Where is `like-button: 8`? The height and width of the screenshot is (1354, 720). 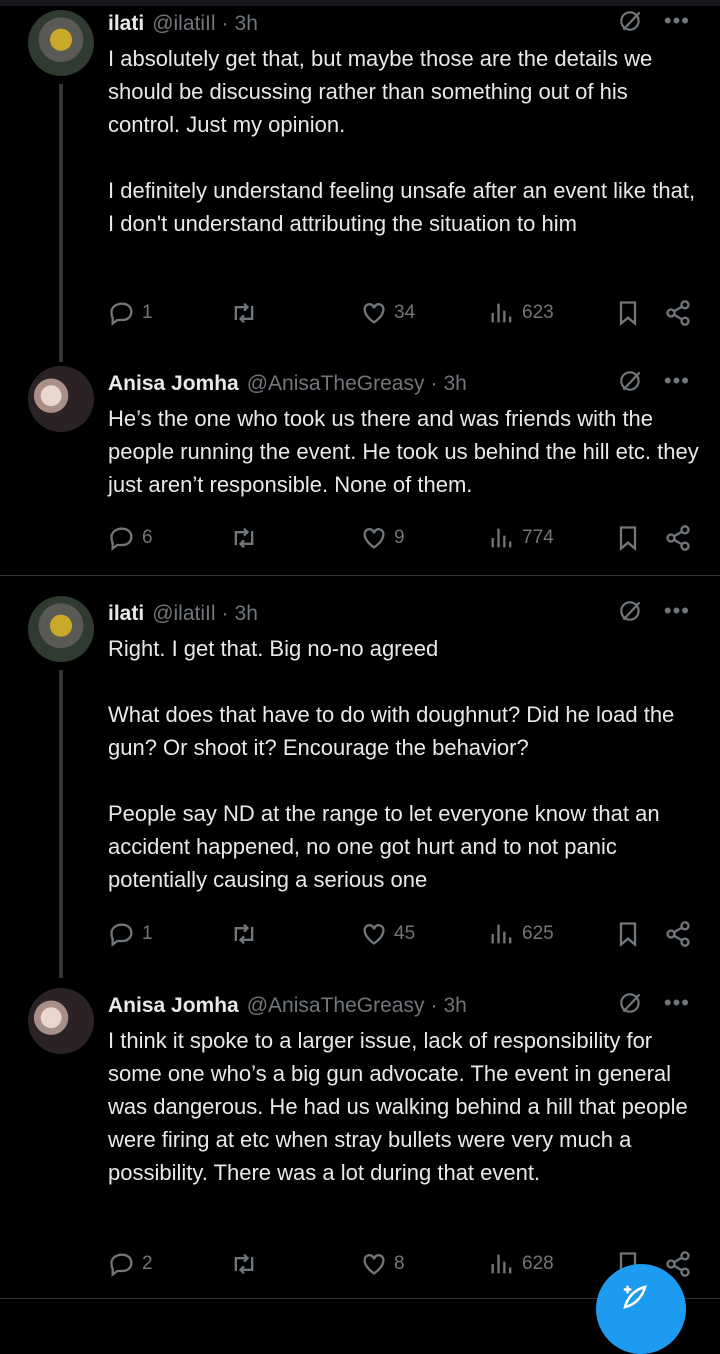
like-button: 8 is located at coordinates (382, 1264).